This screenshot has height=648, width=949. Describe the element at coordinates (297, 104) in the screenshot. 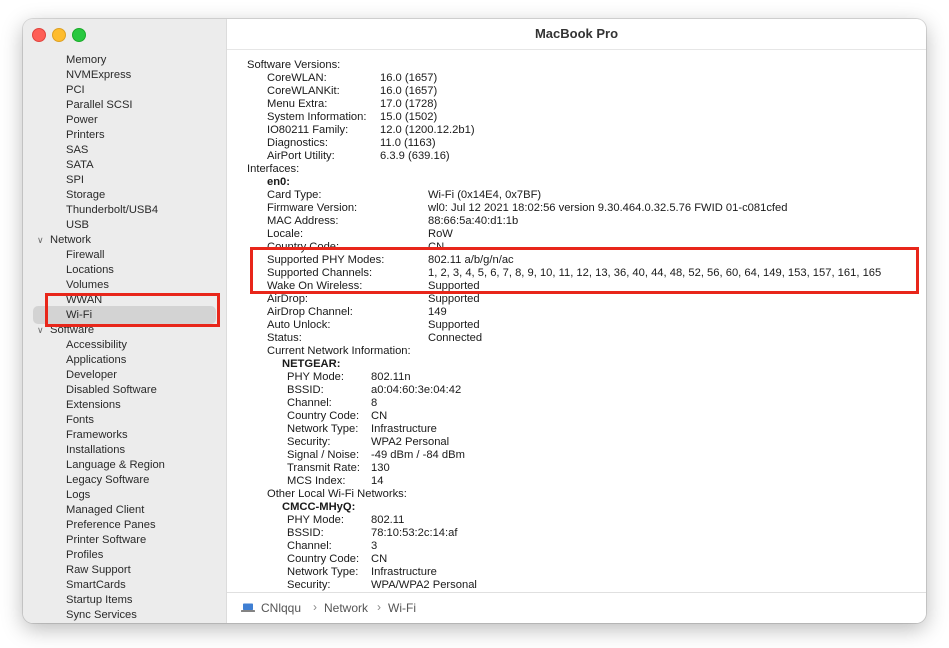

I see `info-key: Menu Extra:` at that location.